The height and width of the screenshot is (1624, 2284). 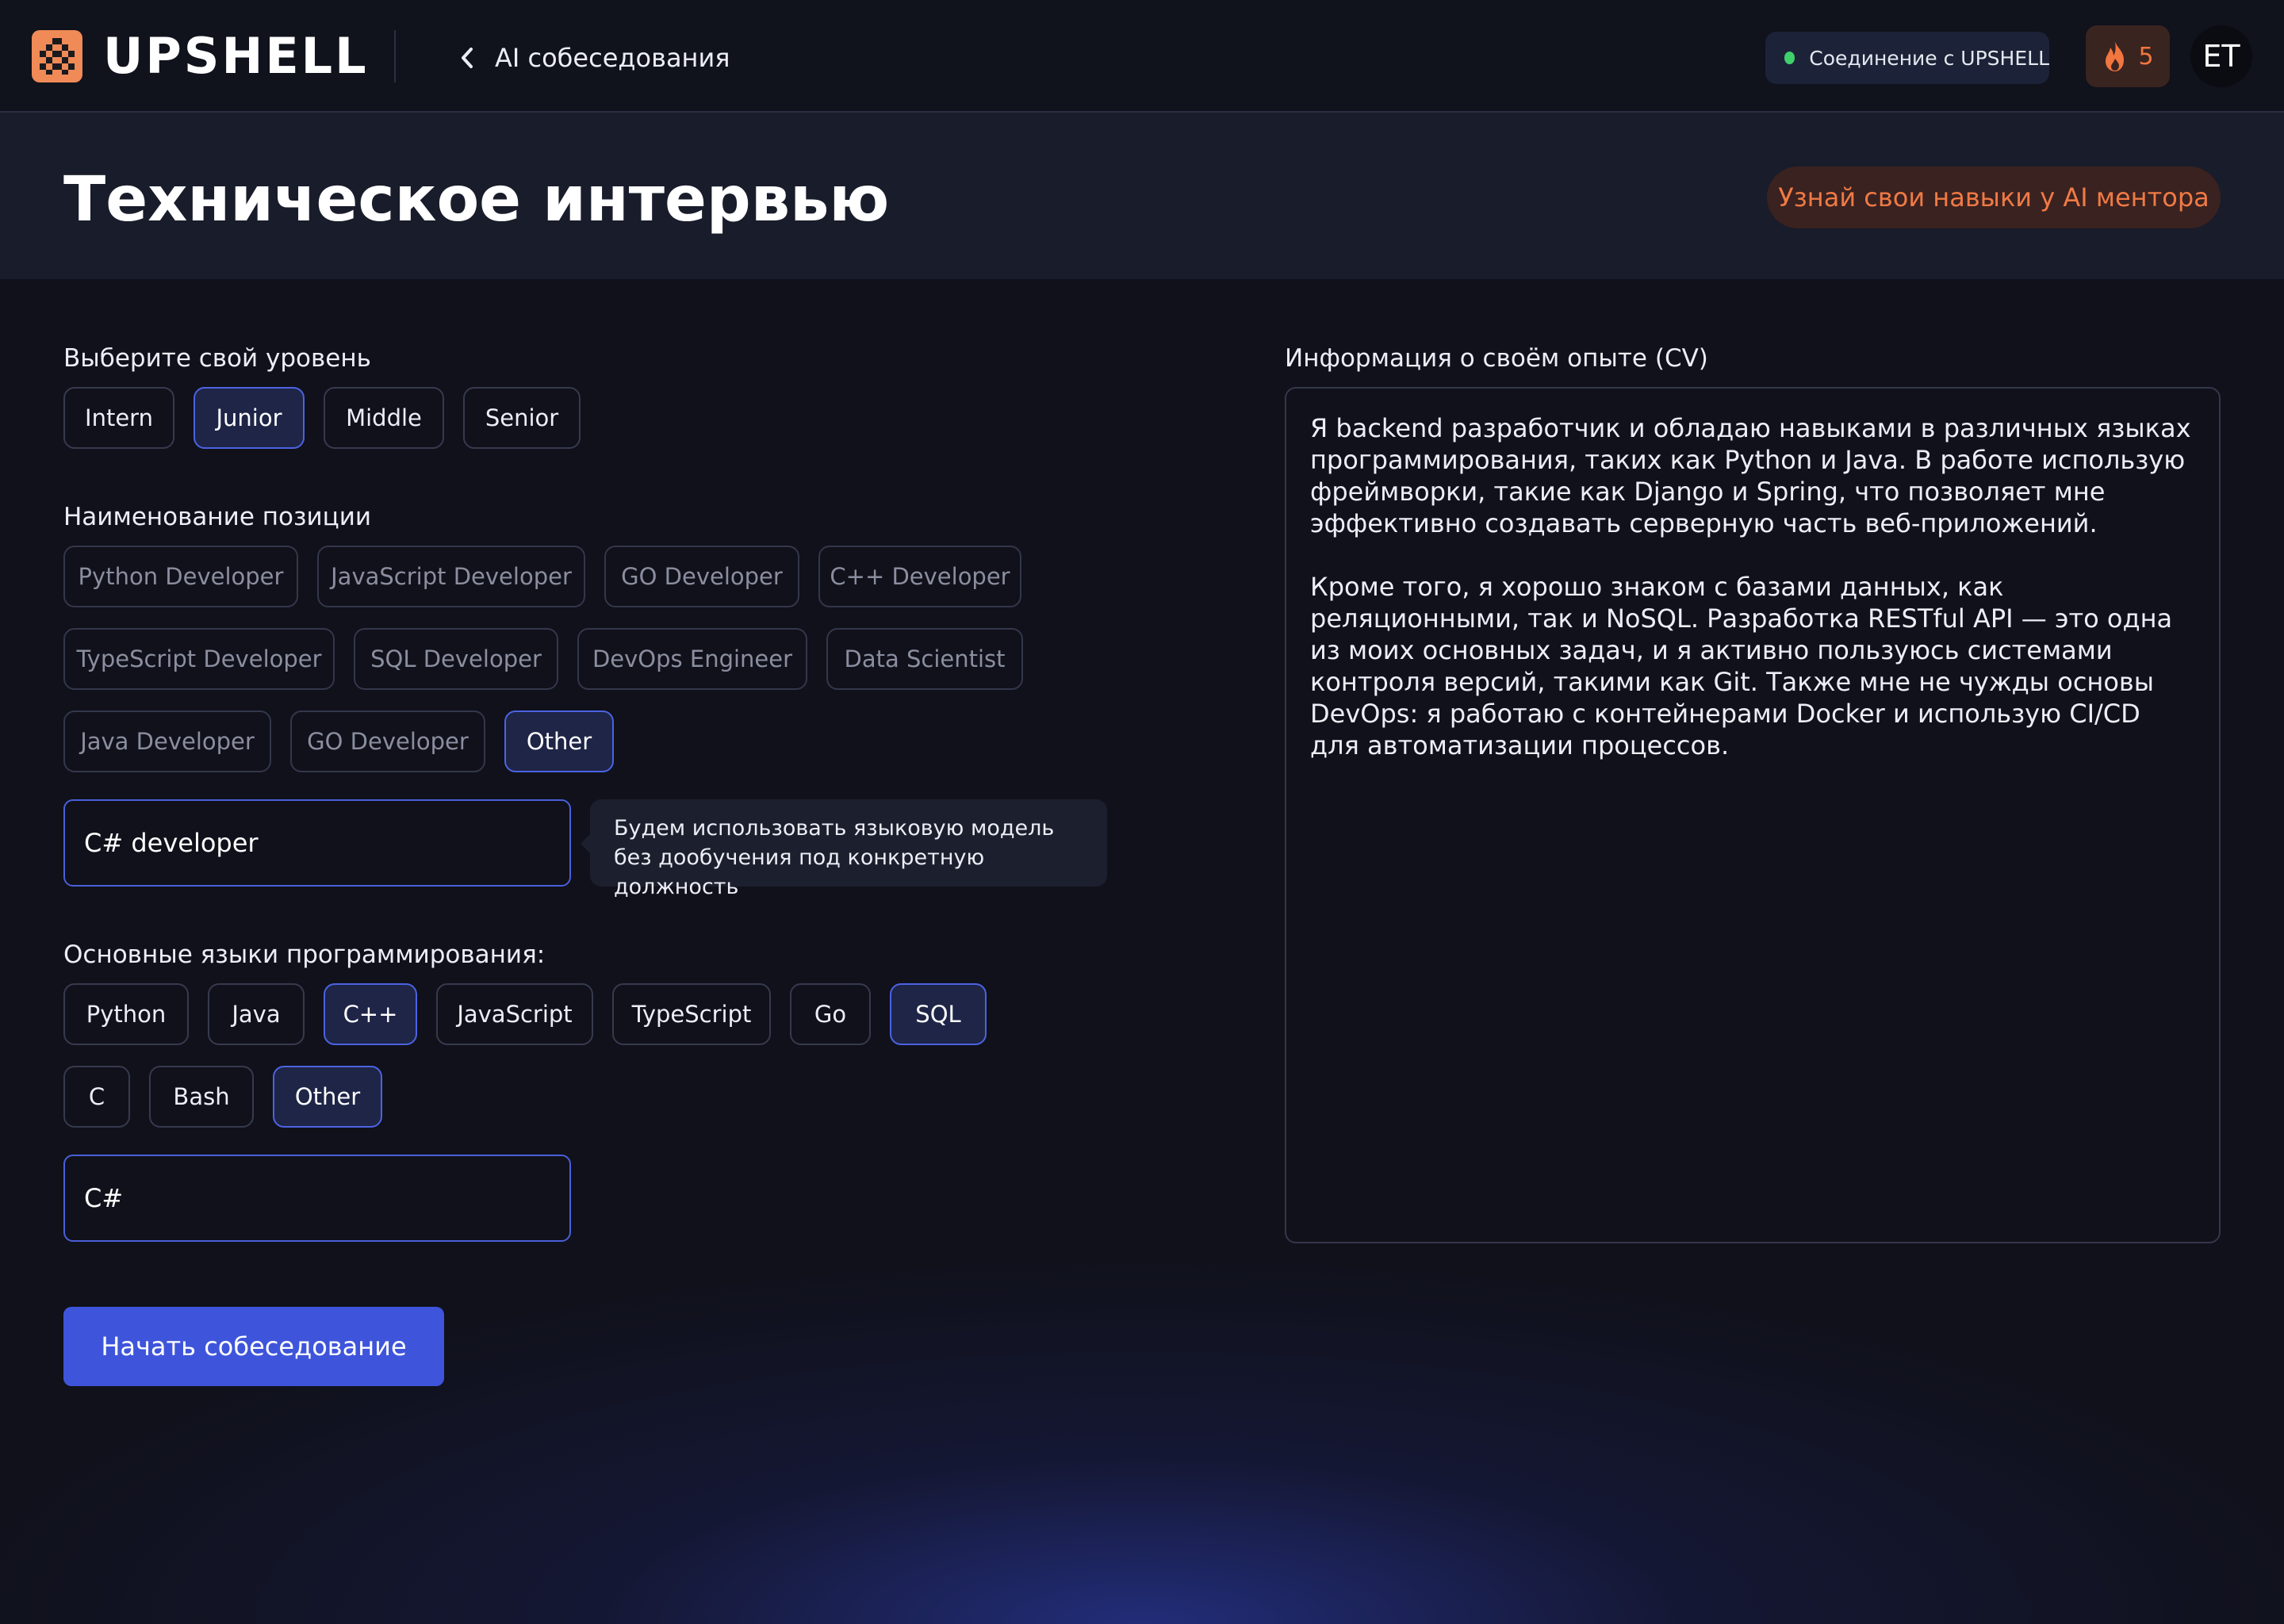 I want to click on streak-count: 5, so click(x=2146, y=56).